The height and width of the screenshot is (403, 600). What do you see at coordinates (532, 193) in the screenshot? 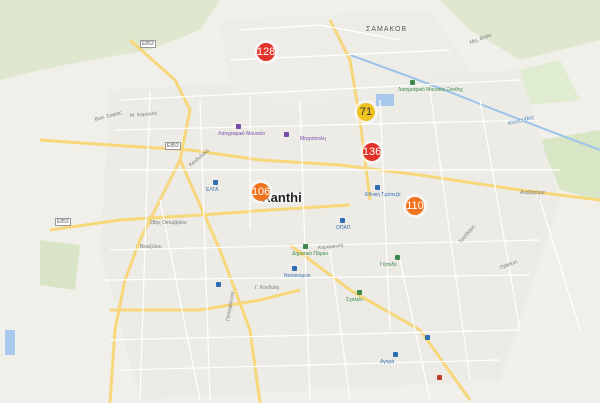
I see `street-label: Αναξαγόρα` at bounding box center [532, 193].